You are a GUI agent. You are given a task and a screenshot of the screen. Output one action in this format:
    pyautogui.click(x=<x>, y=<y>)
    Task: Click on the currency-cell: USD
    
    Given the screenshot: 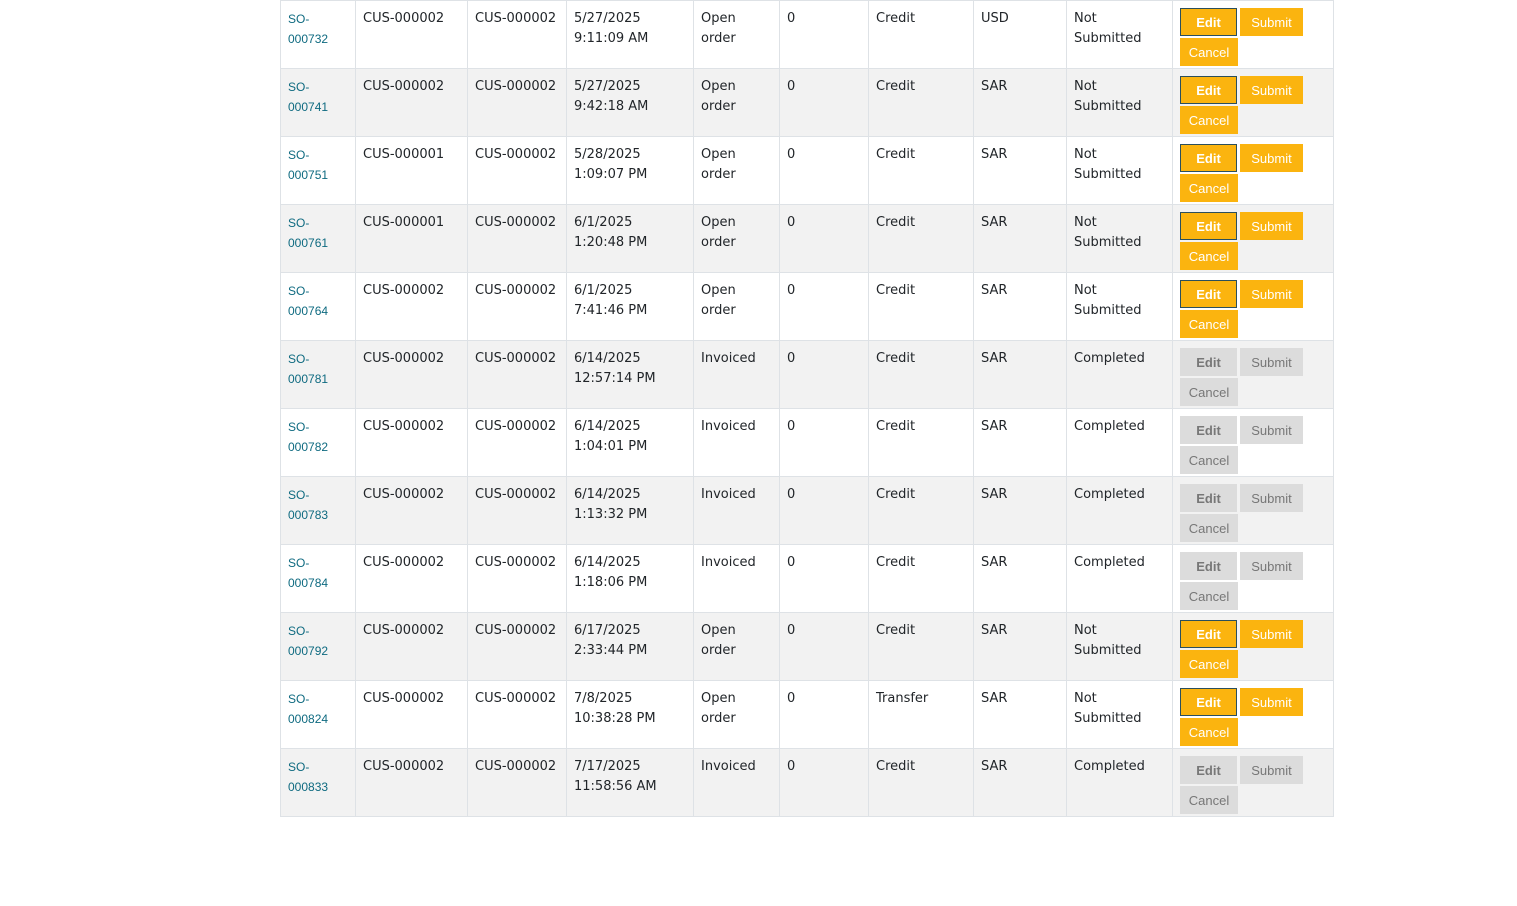 What is the action you would take?
    pyautogui.click(x=1020, y=34)
    